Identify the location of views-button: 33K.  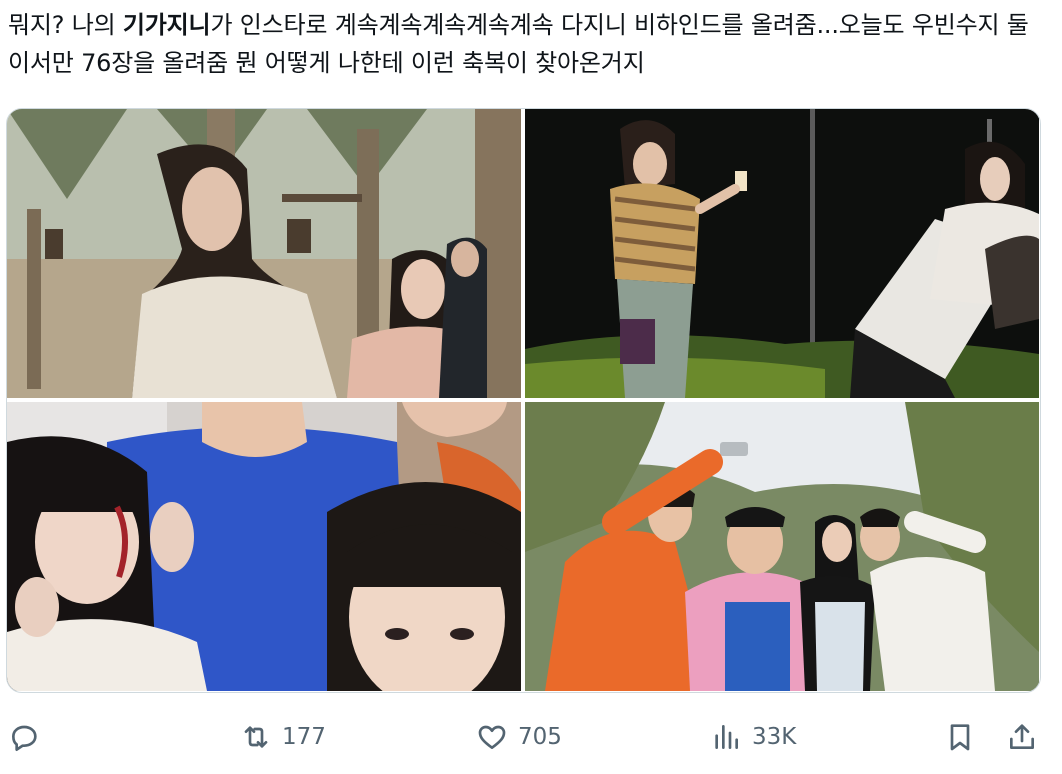
(753, 737).